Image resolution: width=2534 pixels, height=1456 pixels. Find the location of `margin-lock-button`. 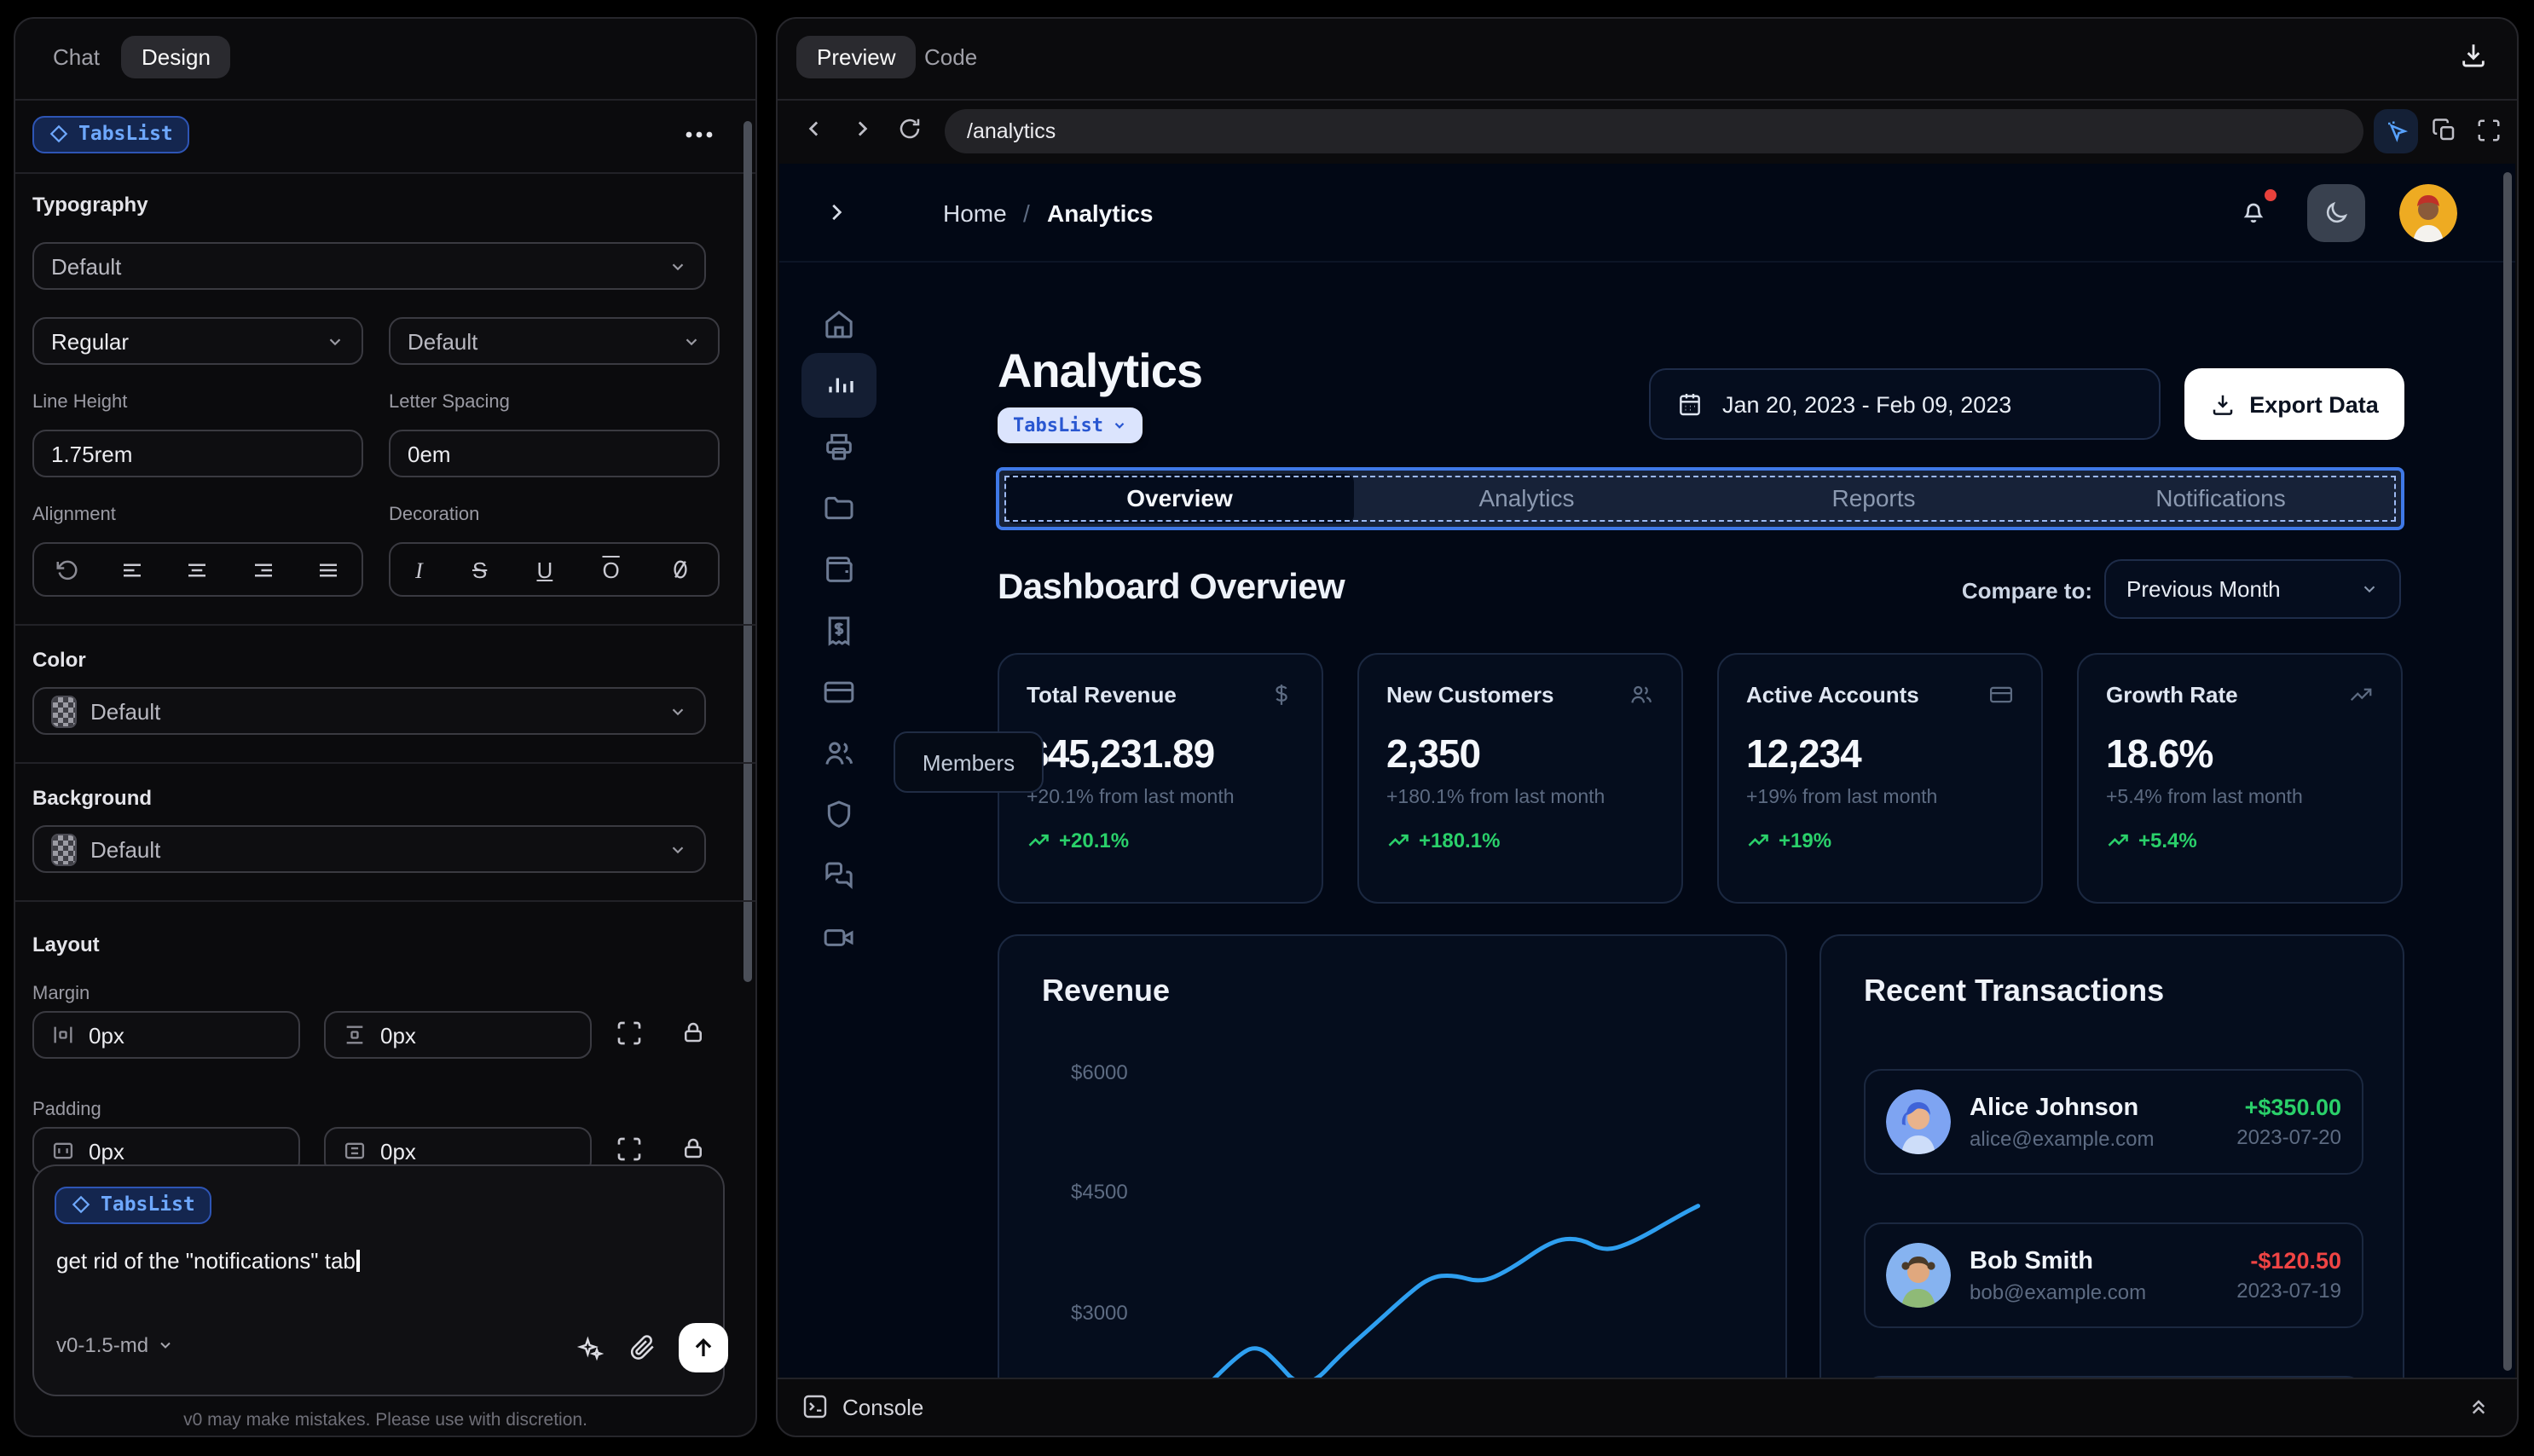

margin-lock-button is located at coordinates (693, 1032).